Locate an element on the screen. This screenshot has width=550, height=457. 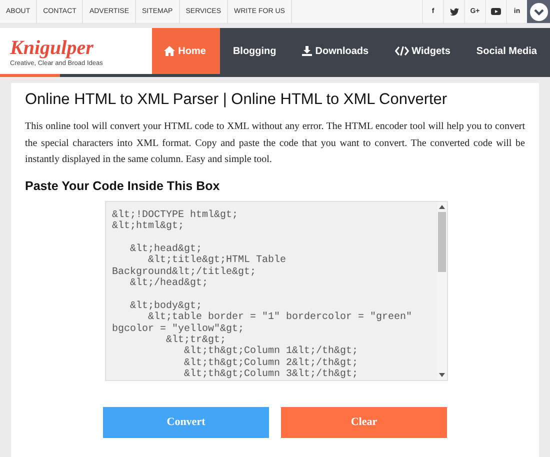
nav-item: Blogging is located at coordinates (255, 51).